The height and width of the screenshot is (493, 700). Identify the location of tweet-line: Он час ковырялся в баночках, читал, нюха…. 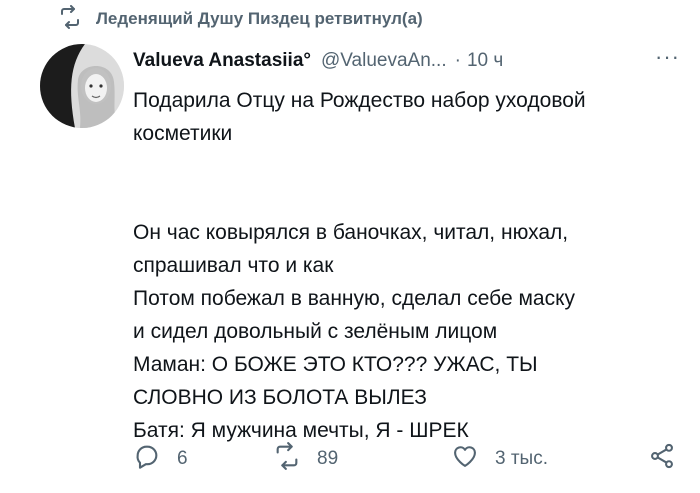
(351, 232).